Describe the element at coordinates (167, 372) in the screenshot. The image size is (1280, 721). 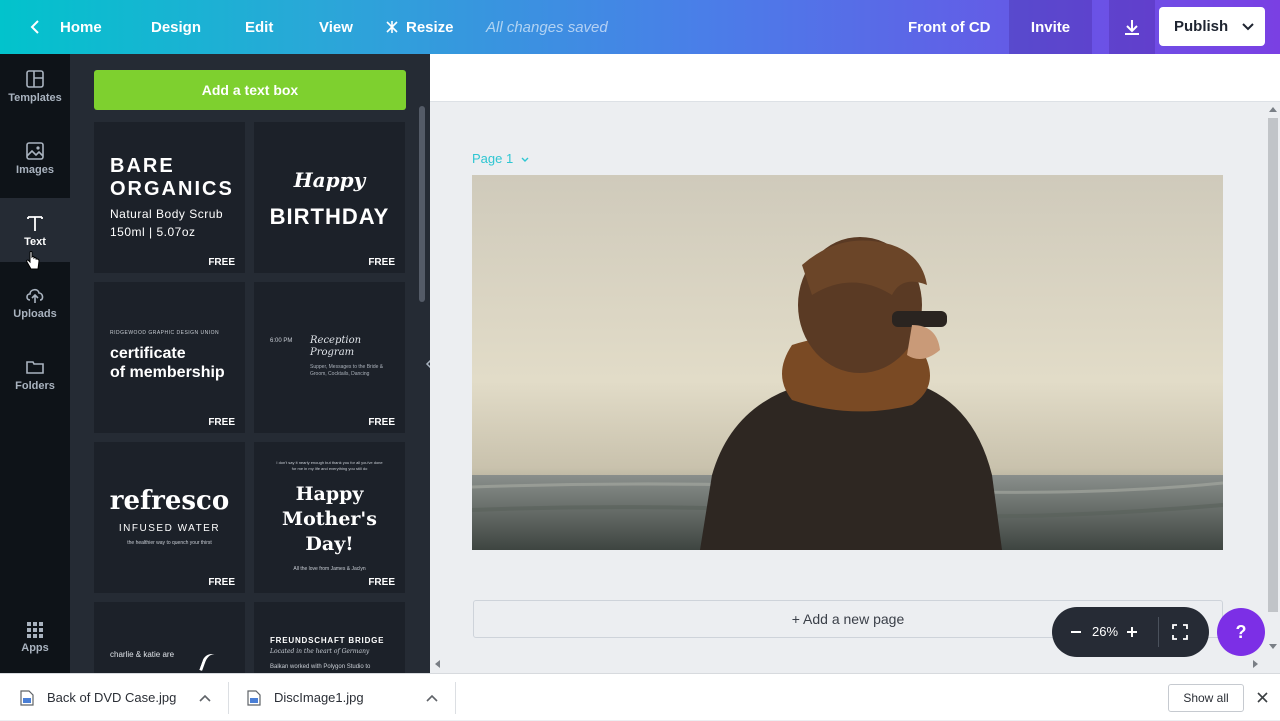
I see `t3-line3: of membership` at that location.